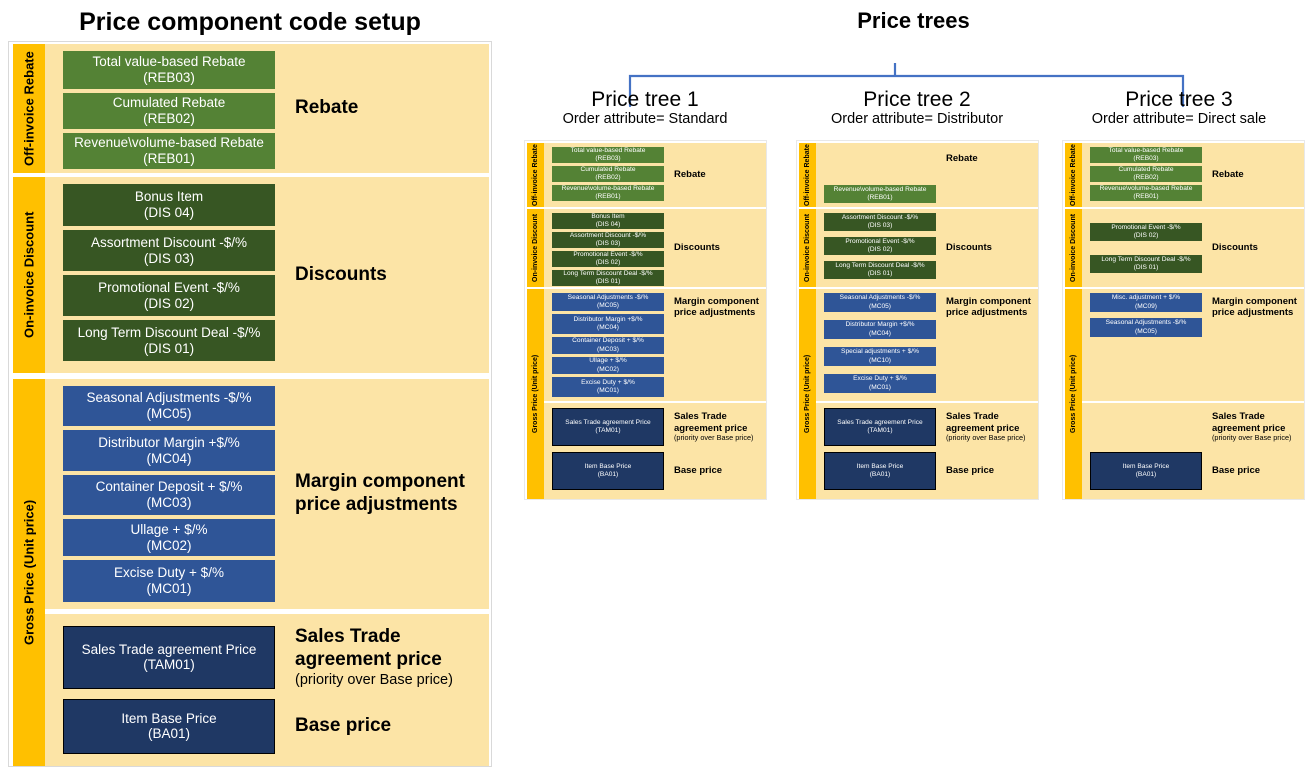 The width and height of the screenshot is (1307, 775). Describe the element at coordinates (608, 259) in the screenshot. I see `tree-1-box-dis02: Promotional Event -$/% (DIS 02)` at that location.